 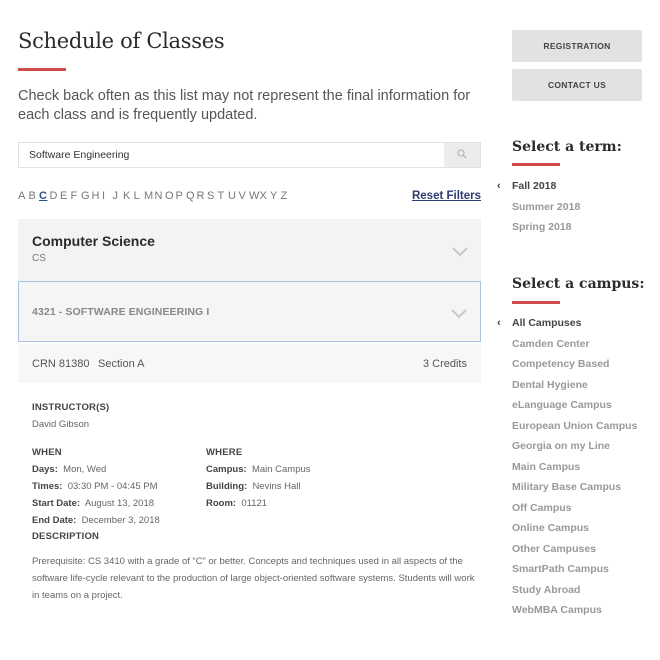 I want to click on campus-value: Main Campus, so click(x=281, y=469).